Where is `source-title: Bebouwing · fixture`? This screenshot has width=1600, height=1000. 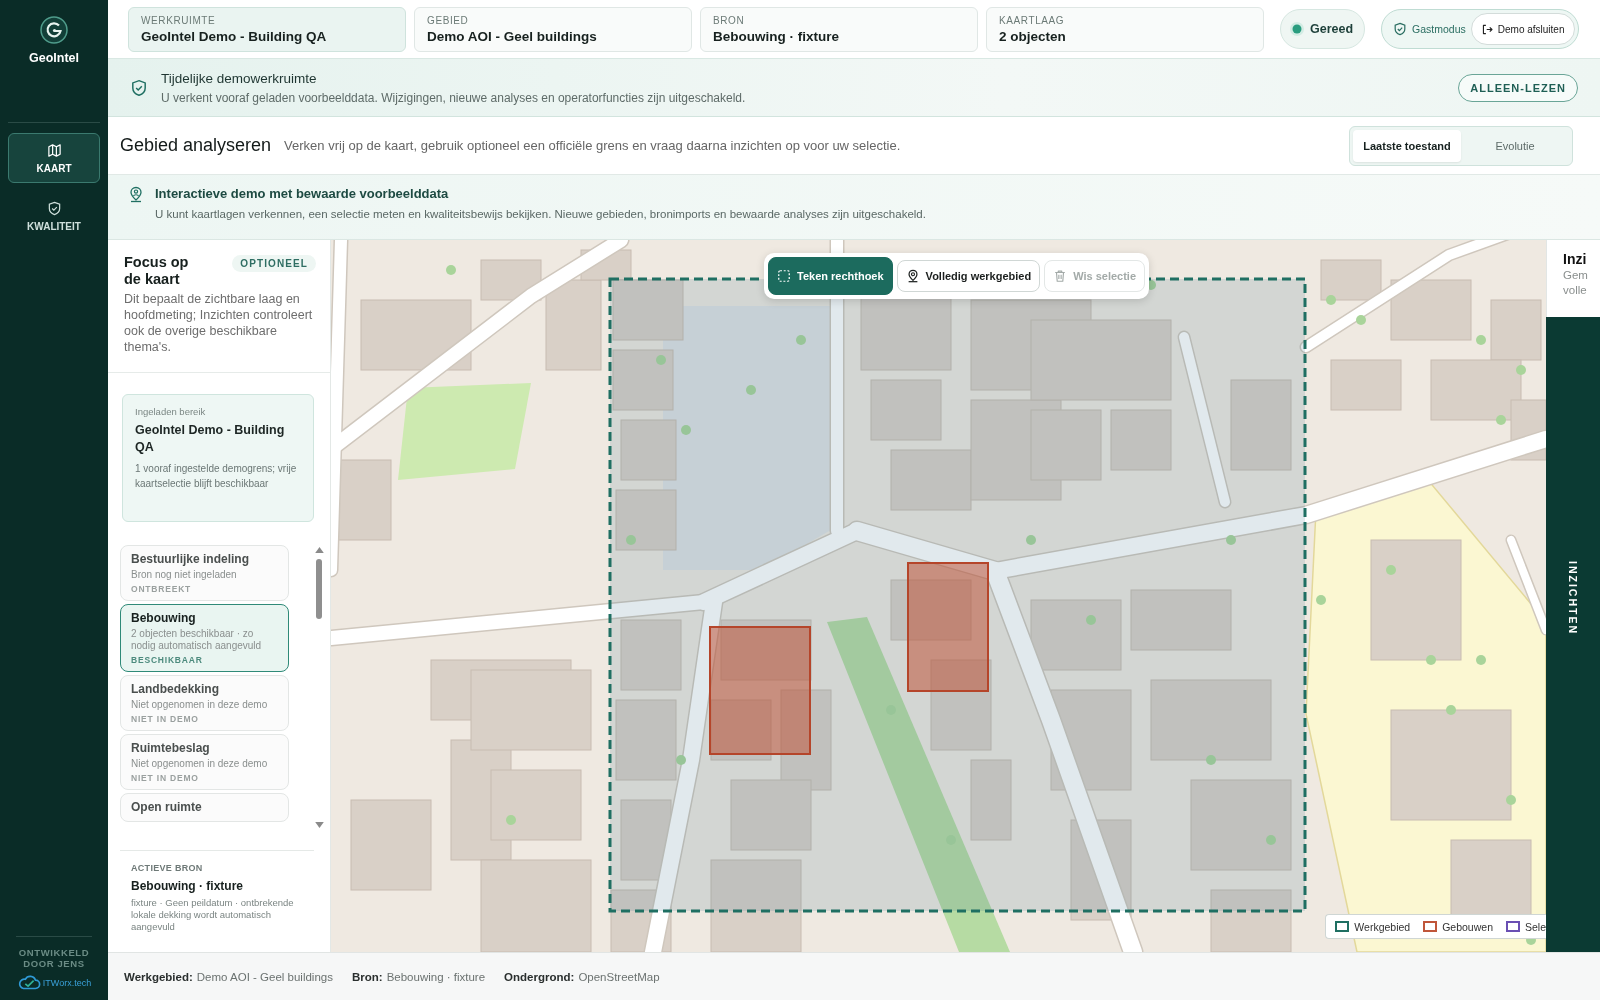 source-title: Bebouwing · fixture is located at coordinates (187, 886).